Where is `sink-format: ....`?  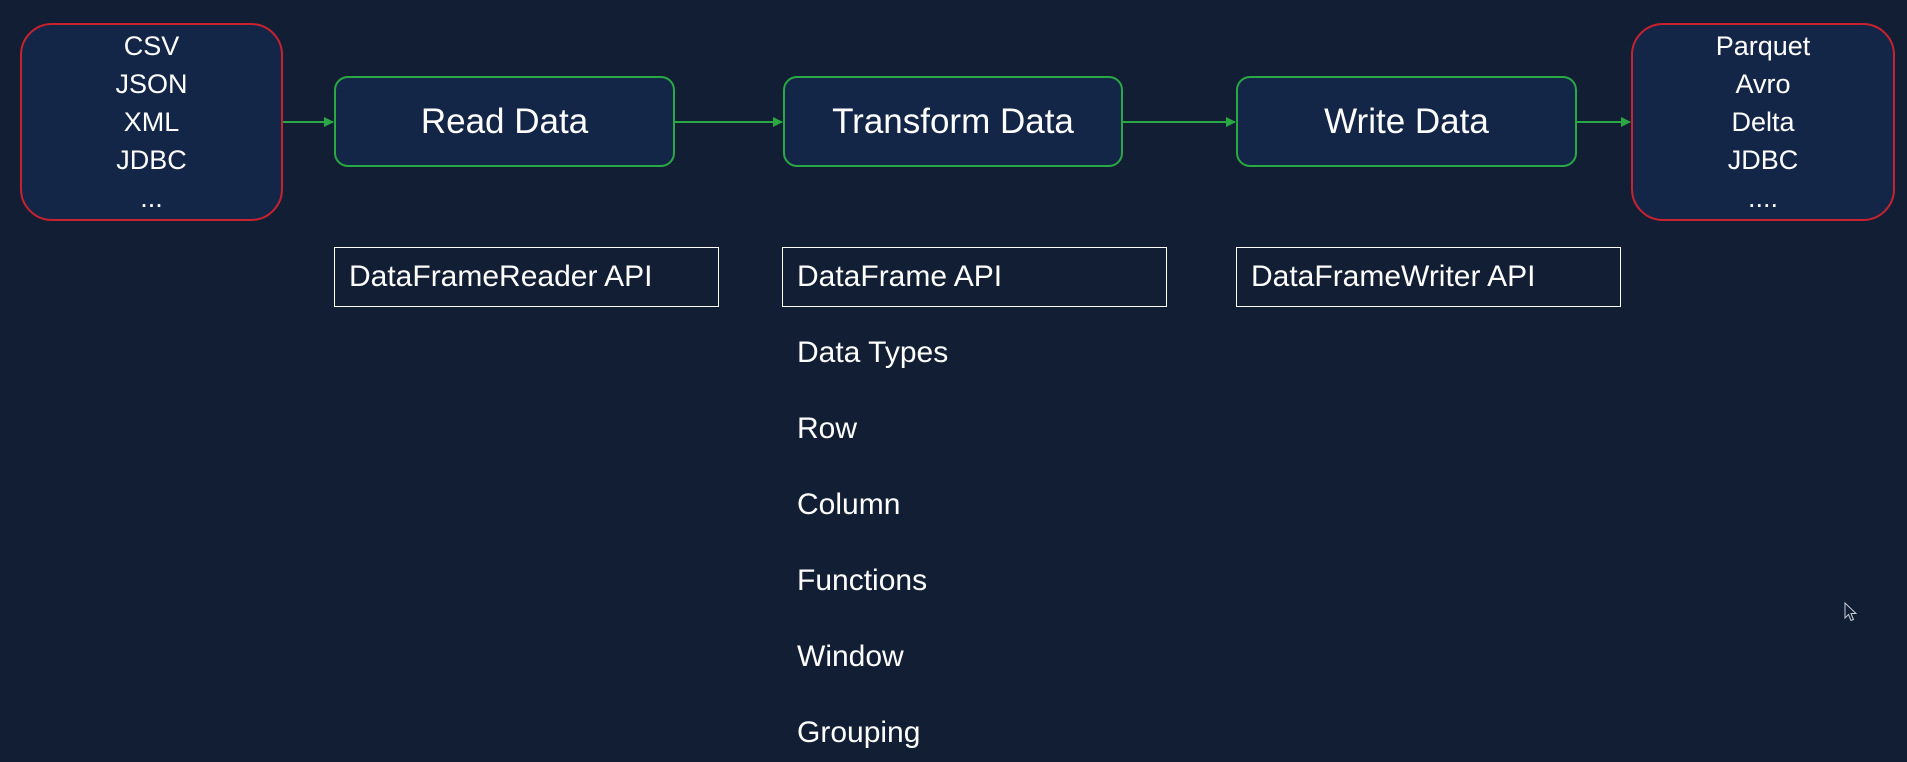
sink-format: .... is located at coordinates (1762, 198).